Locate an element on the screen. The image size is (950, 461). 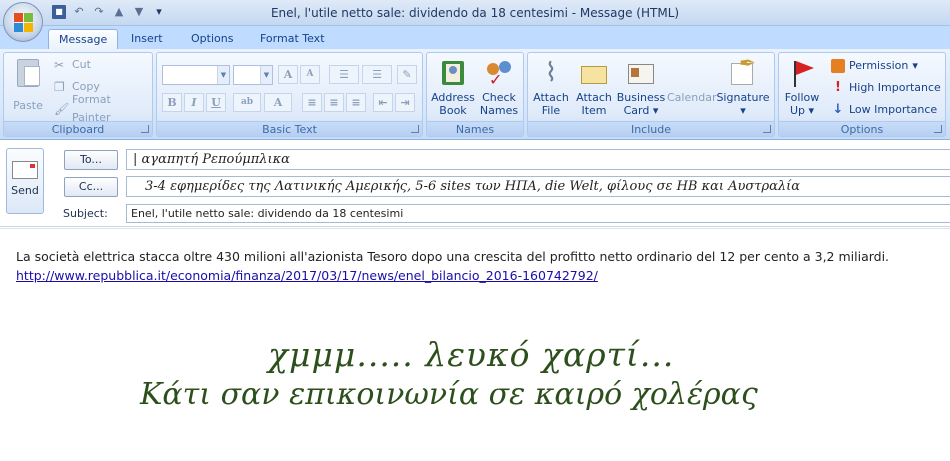
font-name-combo: ▼ is located at coordinates (196, 75).